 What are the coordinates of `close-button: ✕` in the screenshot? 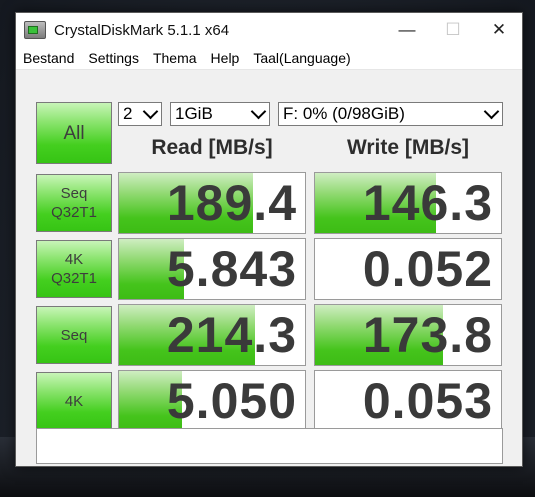 It's located at (499, 30).